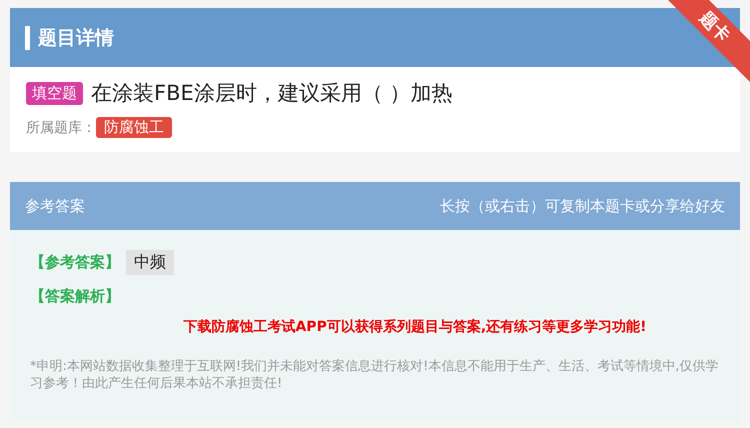  I want to click on answer-label: 【参考答案】, so click(75, 262).